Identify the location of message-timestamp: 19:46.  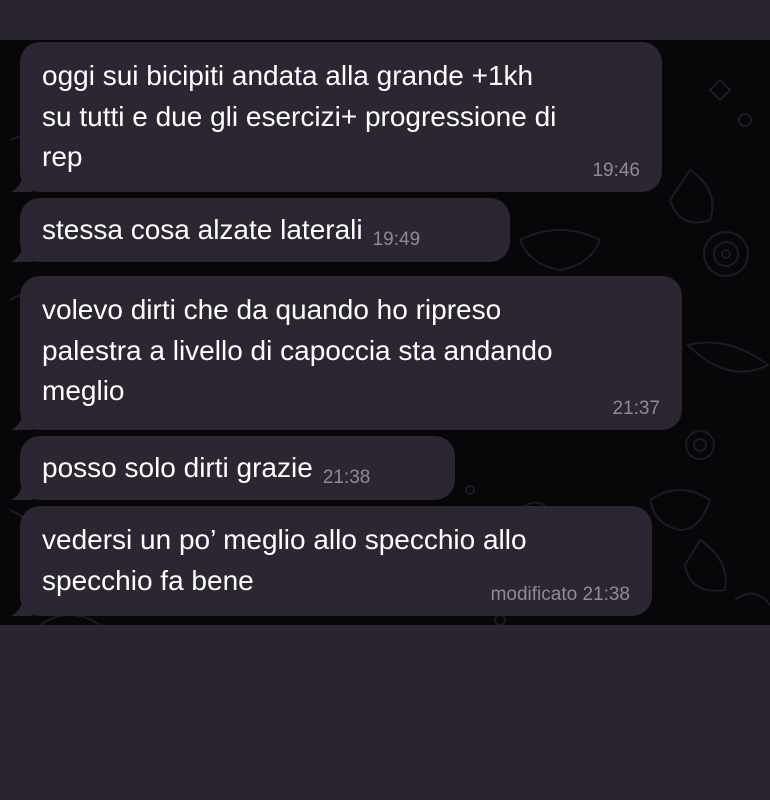
(616, 170).